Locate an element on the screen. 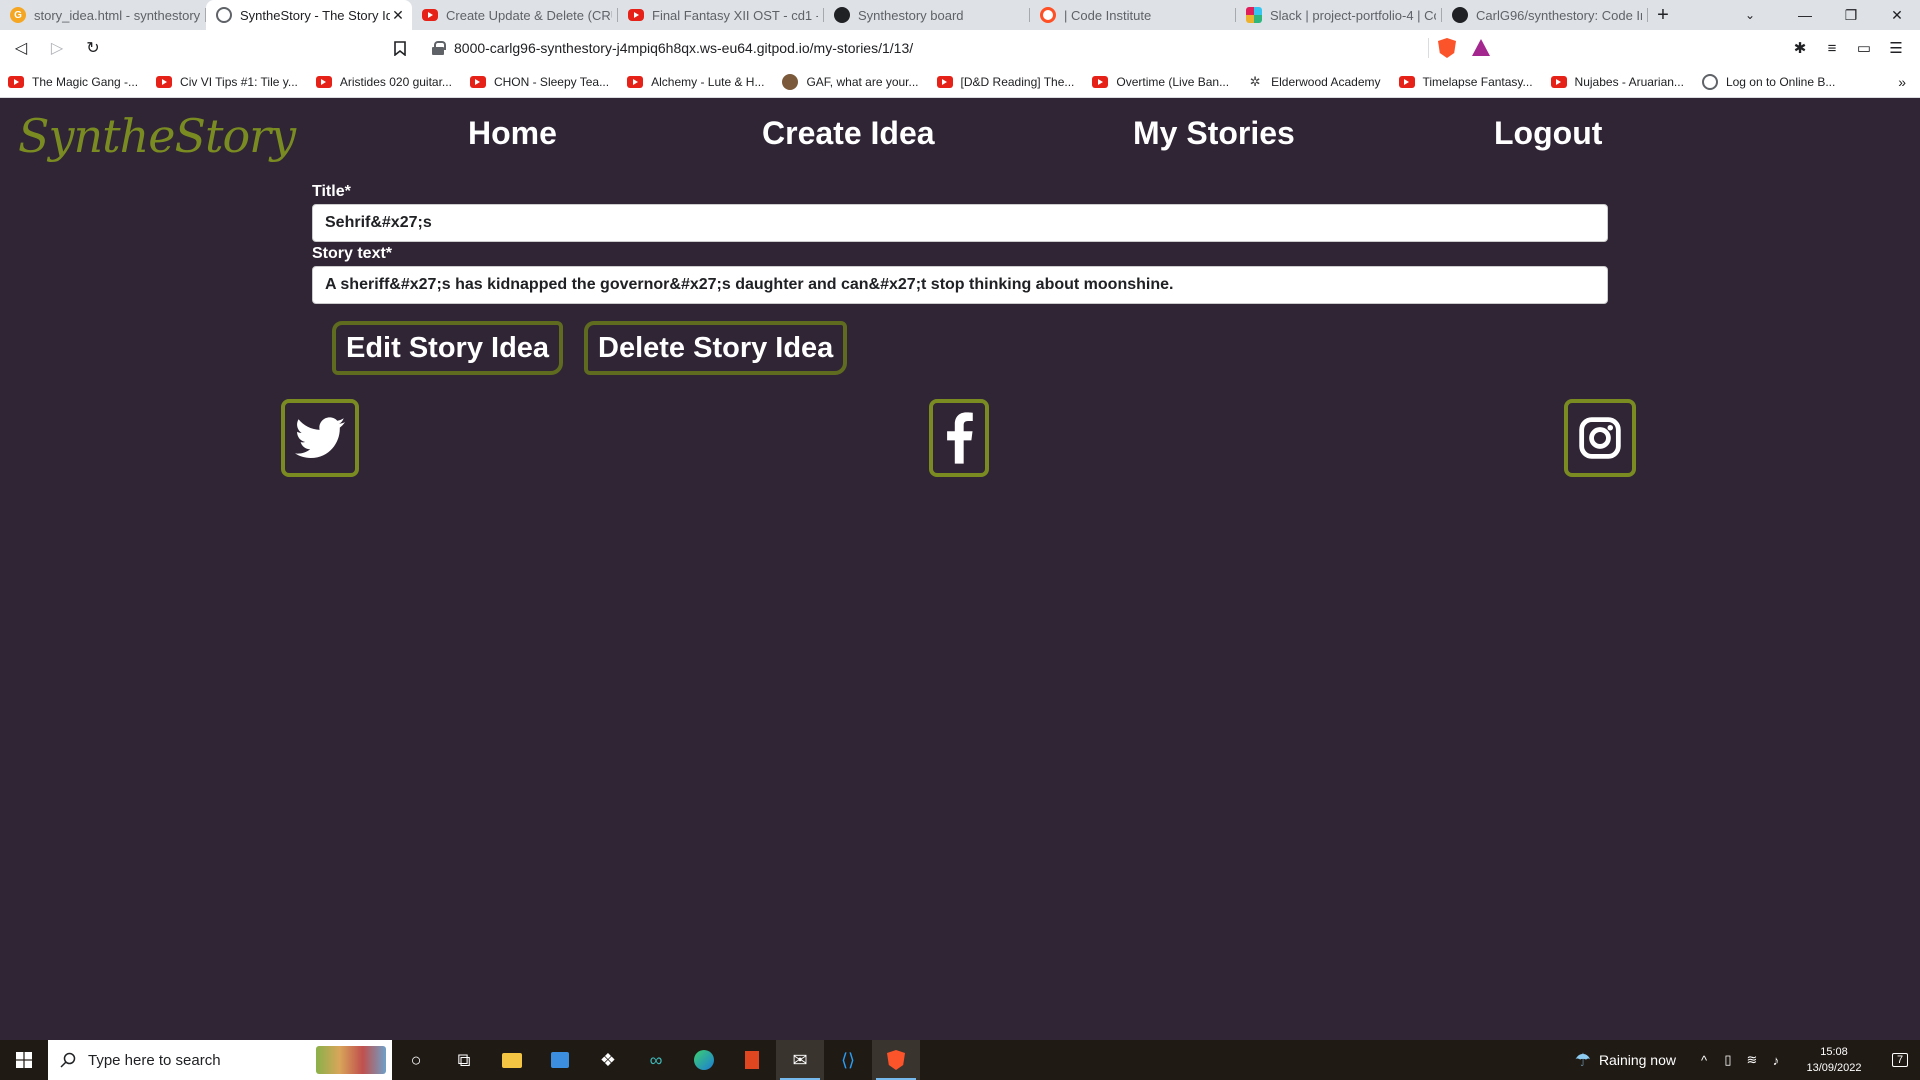 The image size is (1920, 1080). gaf-icon is located at coordinates (790, 81).